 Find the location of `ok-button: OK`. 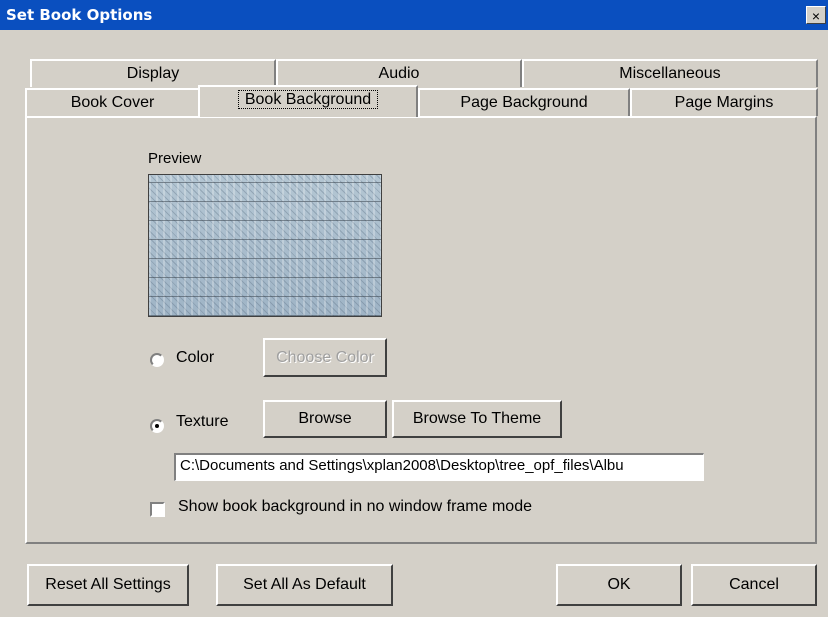

ok-button: OK is located at coordinates (619, 585).